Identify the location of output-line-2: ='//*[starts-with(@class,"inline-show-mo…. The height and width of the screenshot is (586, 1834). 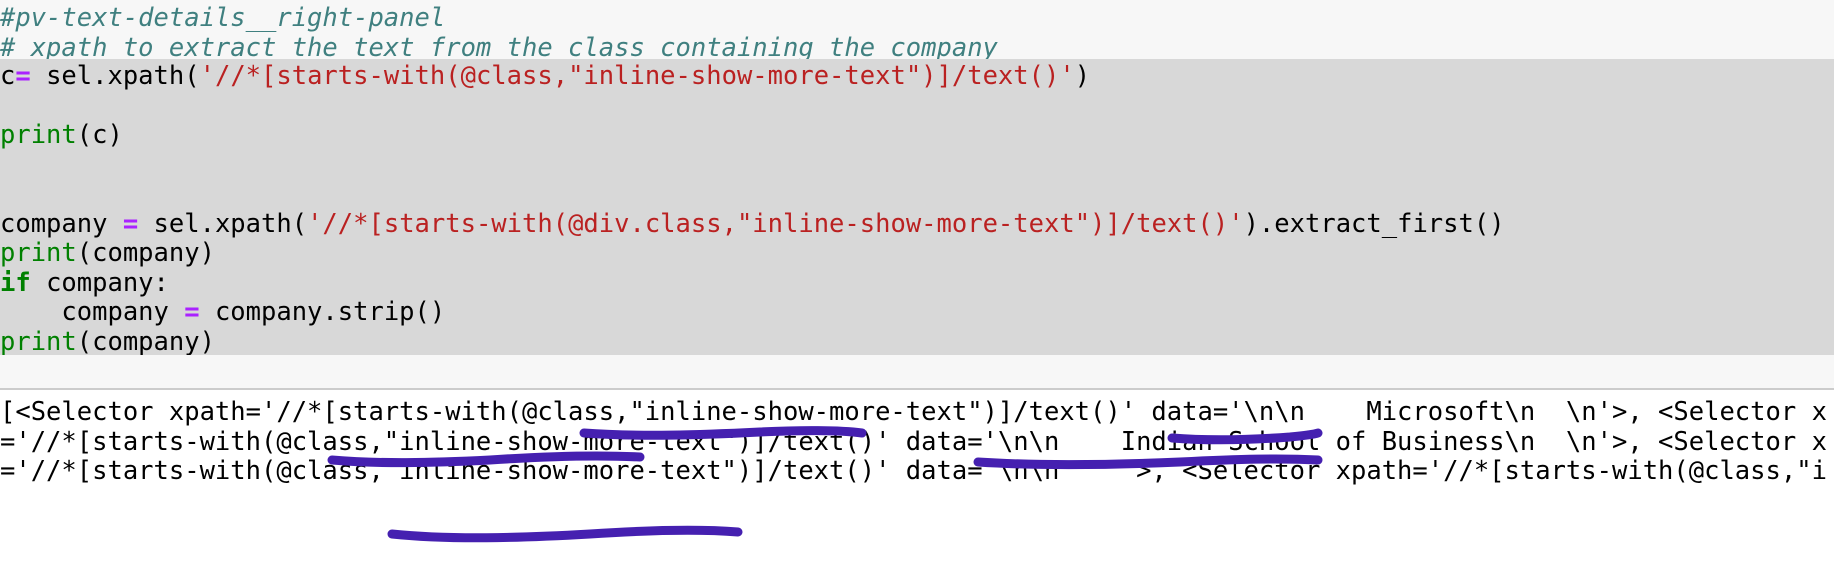
(913, 441).